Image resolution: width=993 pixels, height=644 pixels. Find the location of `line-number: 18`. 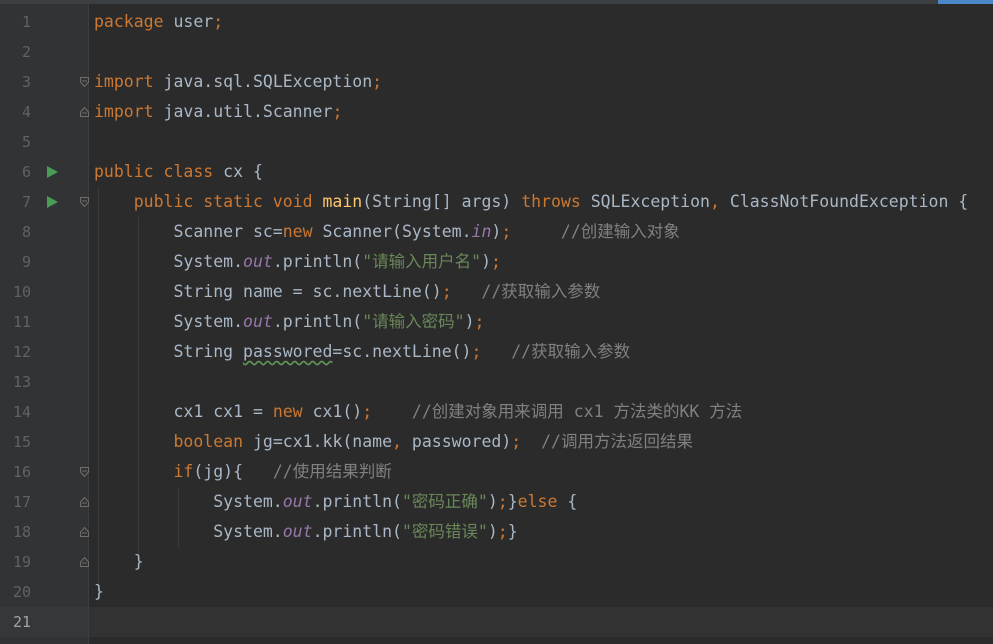

line-number: 18 is located at coordinates (21, 532).